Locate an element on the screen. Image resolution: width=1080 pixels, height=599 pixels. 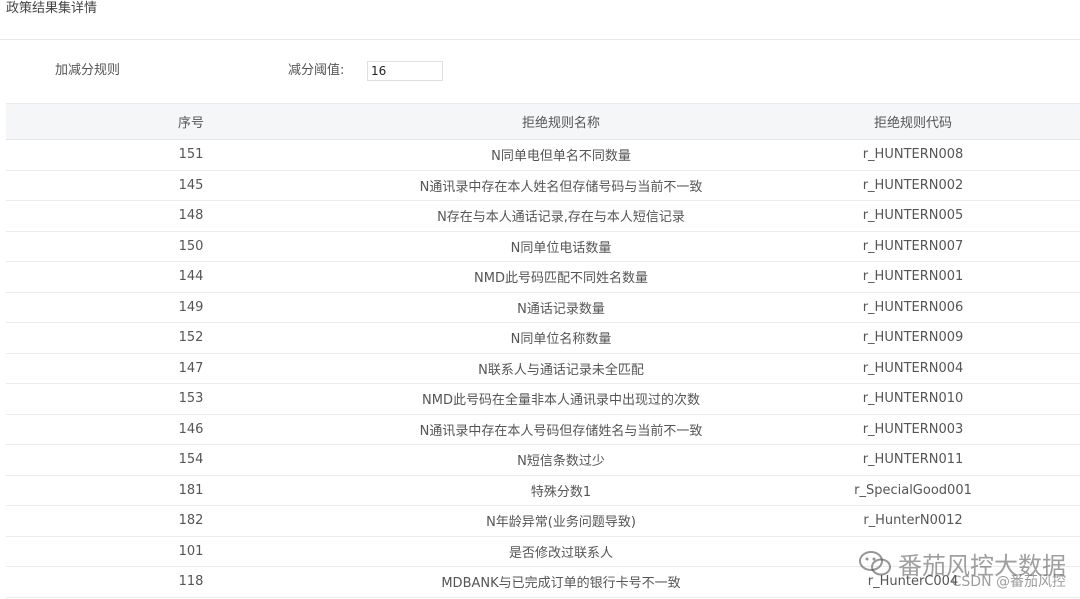
table-row: 144 NMD此号码匹配不同姓名数量 r_HUNTERN001 is located at coordinates (543, 277).